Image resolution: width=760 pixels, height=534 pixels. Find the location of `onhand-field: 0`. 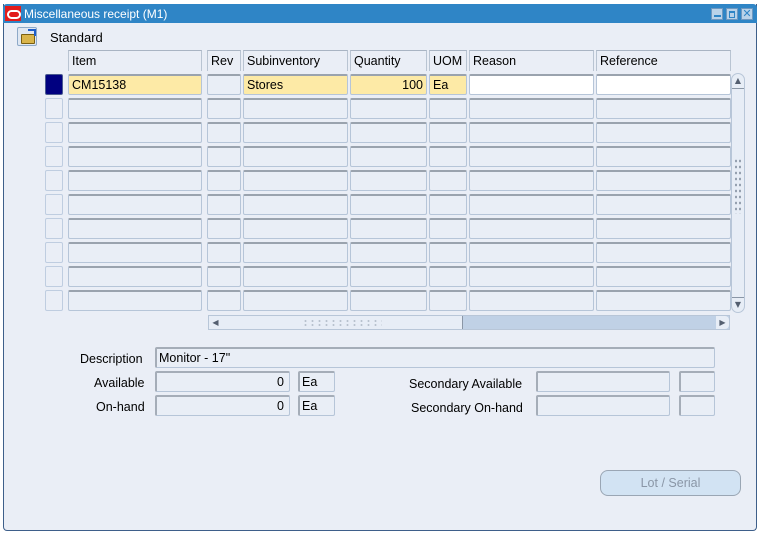

onhand-field: 0 is located at coordinates (222, 405).